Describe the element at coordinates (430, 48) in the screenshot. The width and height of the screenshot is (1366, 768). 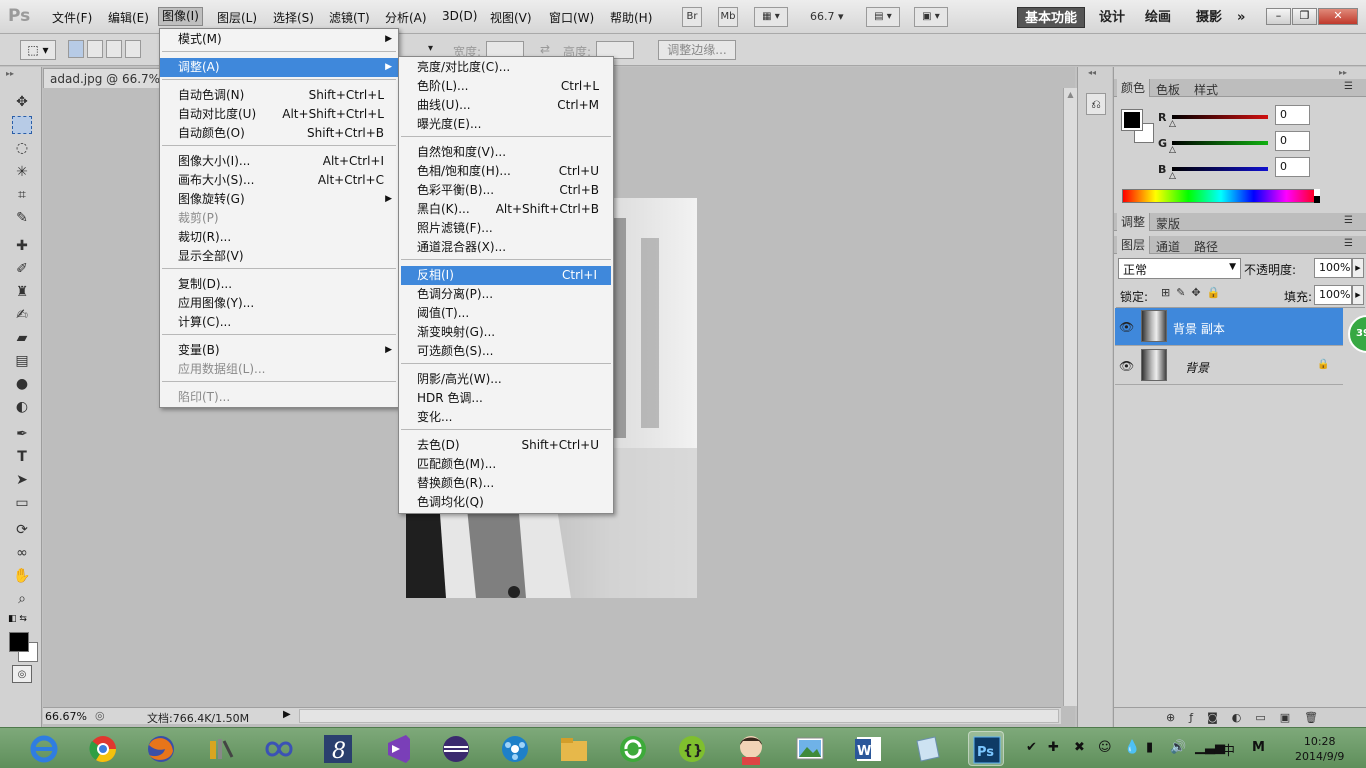
I see `style-dropdown-icon: ▾` at that location.